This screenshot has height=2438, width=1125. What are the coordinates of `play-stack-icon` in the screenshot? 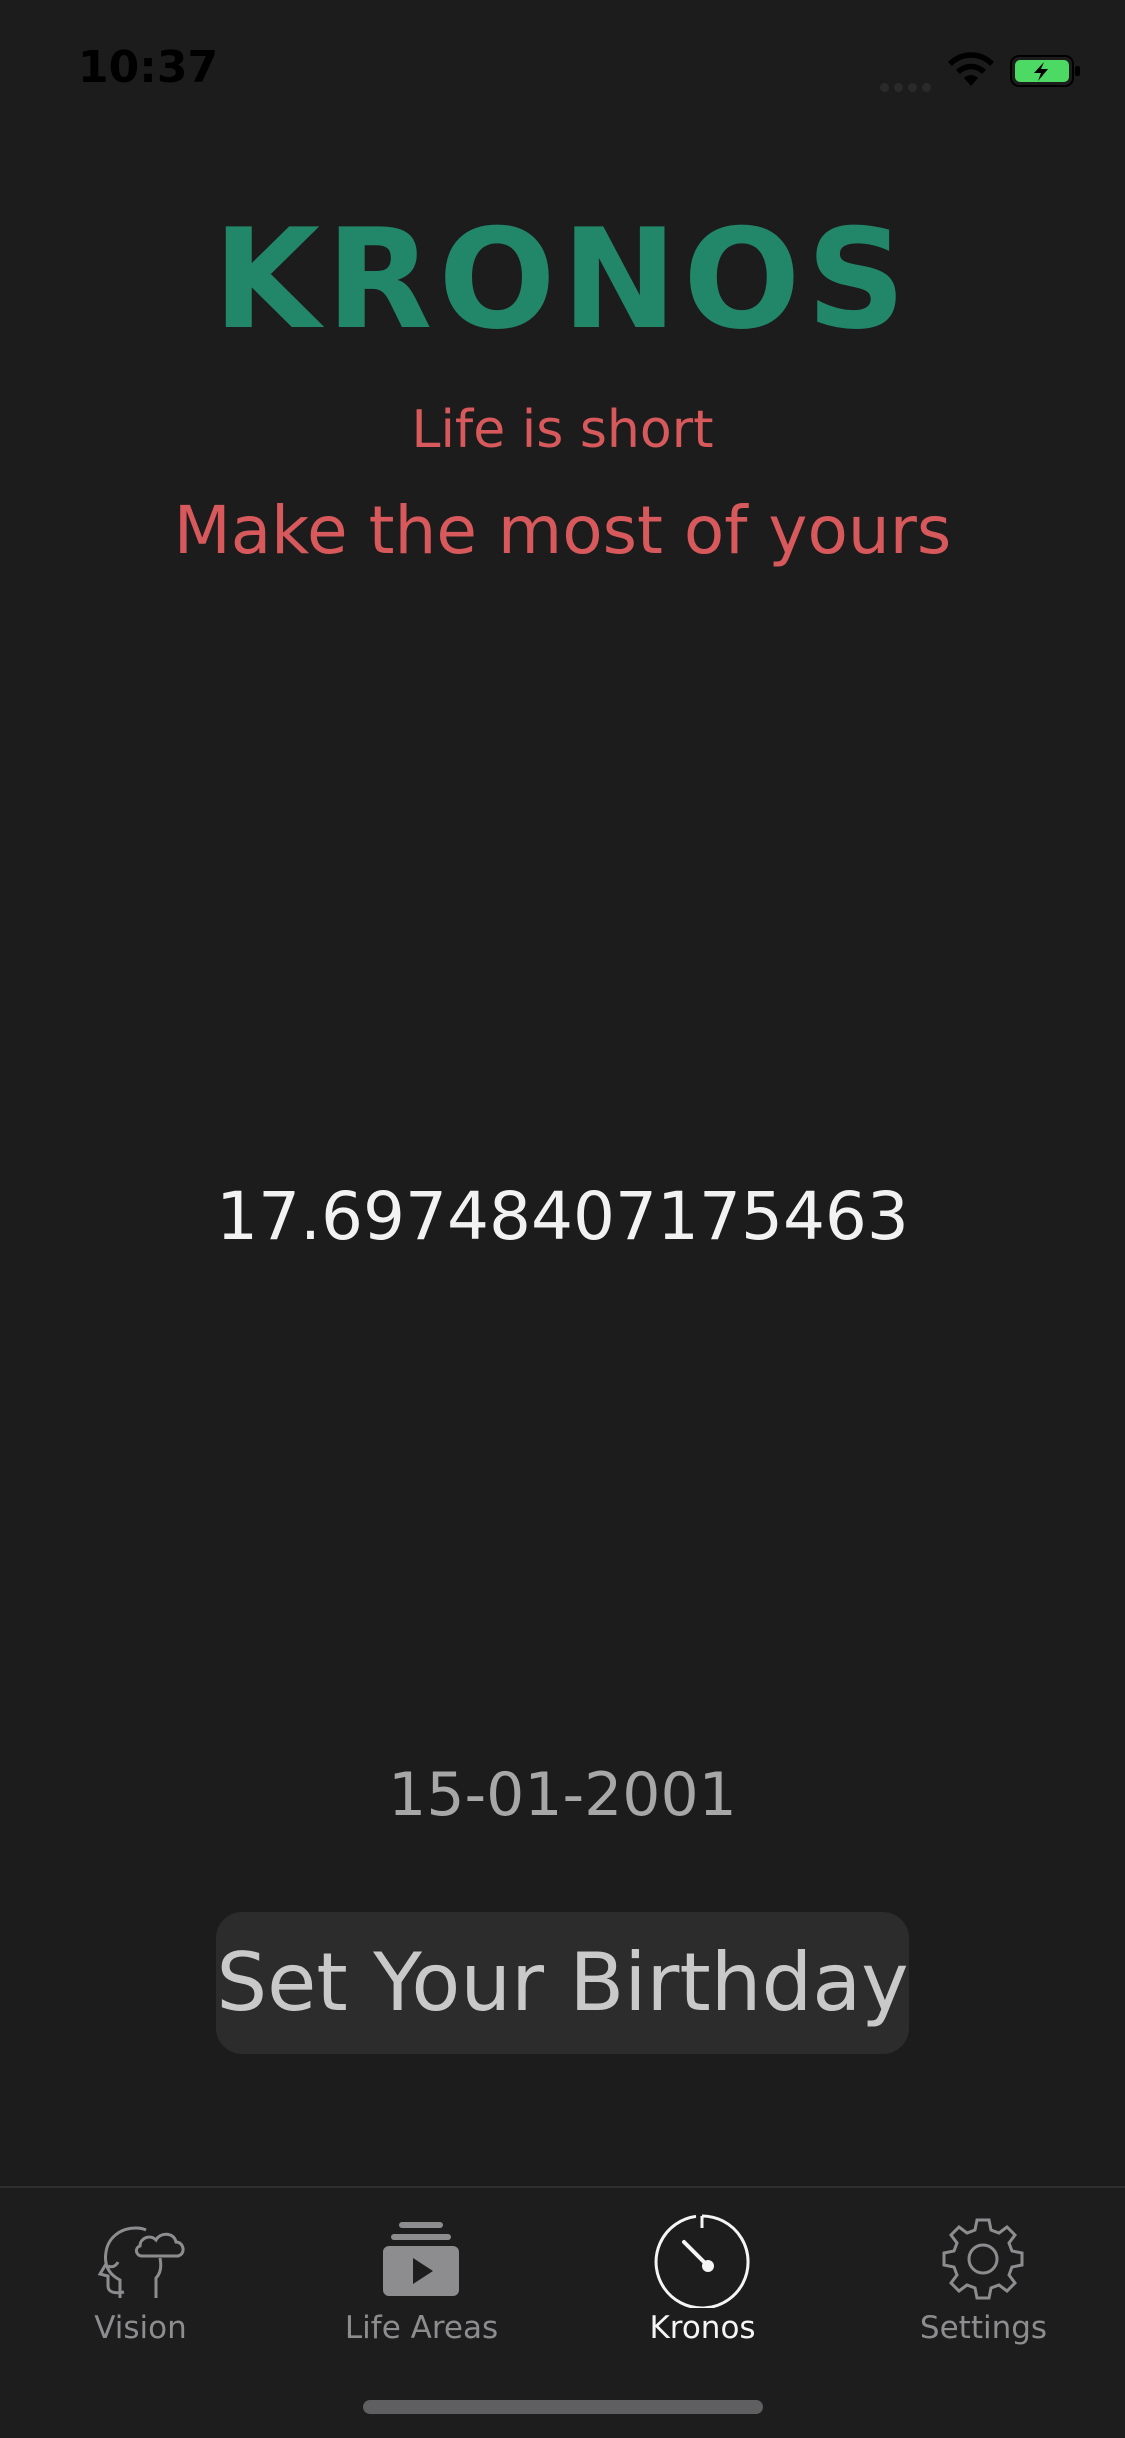 It's located at (421, 2259).